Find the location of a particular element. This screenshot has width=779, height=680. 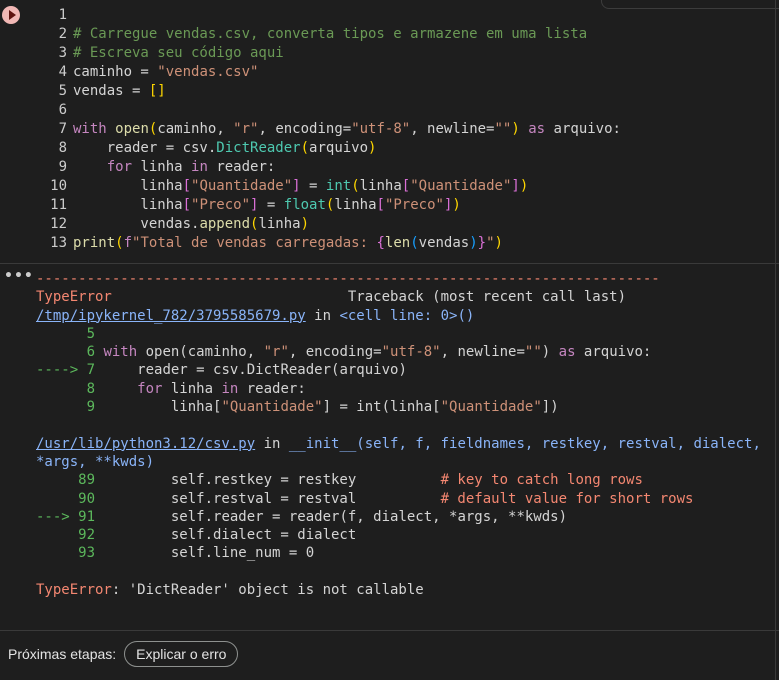

code-function: float is located at coordinates (304, 205).